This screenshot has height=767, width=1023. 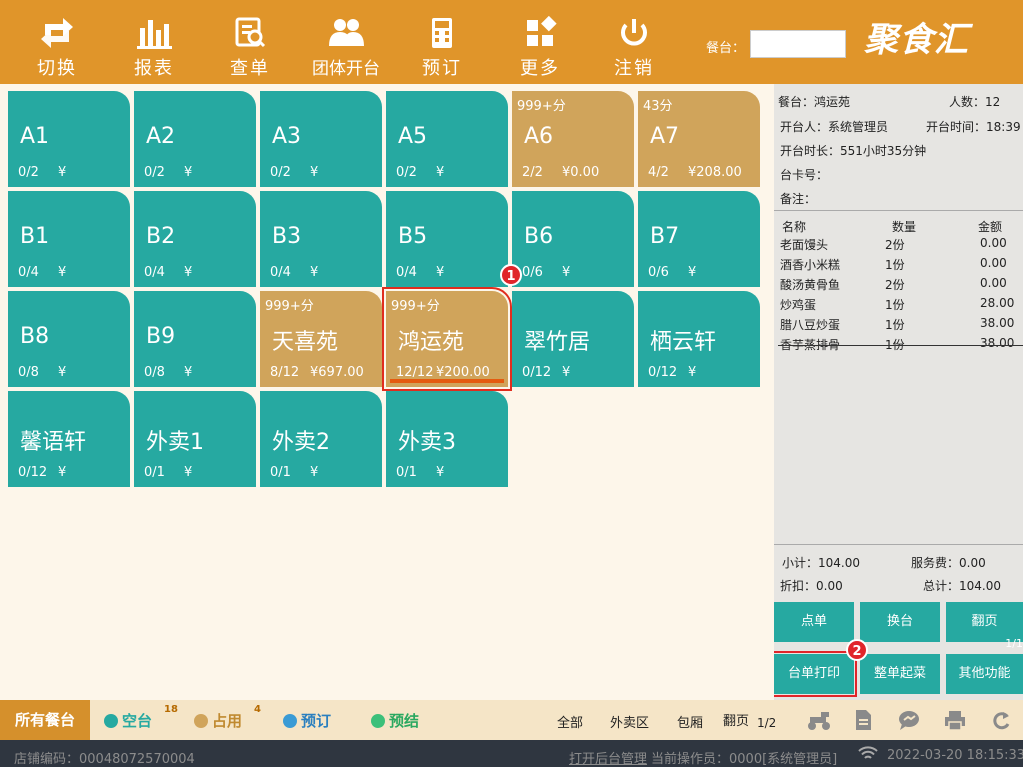 What do you see at coordinates (948, 563) in the screenshot?
I see `service-fee: 服务费：0.00` at bounding box center [948, 563].